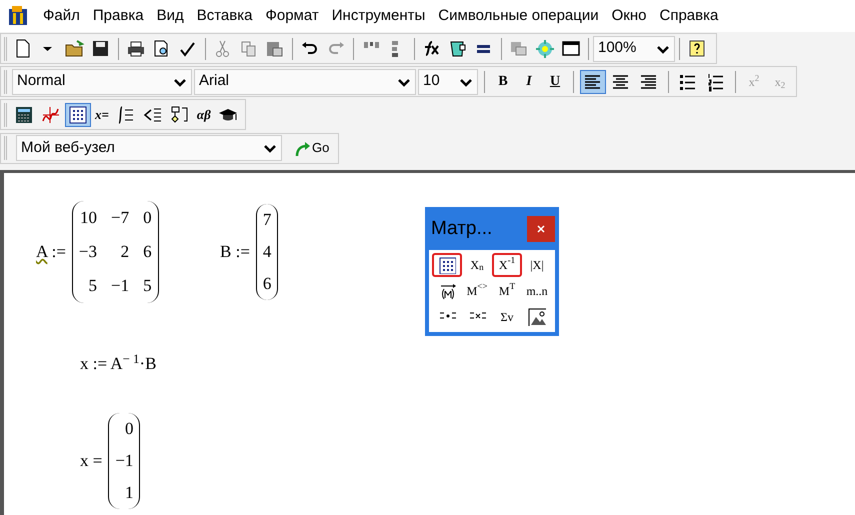 This screenshot has width=855, height=515. What do you see at coordinates (101, 48) in the screenshot?
I see `save-icon` at bounding box center [101, 48].